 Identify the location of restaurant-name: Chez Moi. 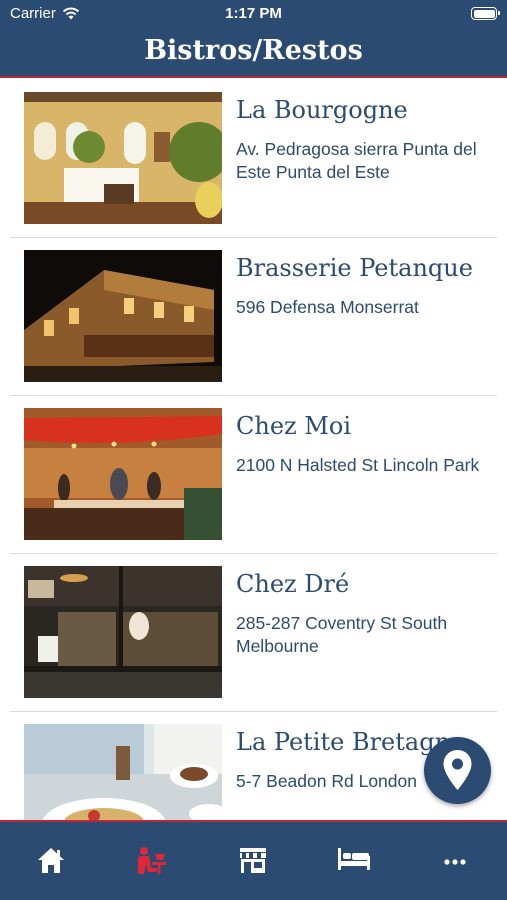
(293, 426).